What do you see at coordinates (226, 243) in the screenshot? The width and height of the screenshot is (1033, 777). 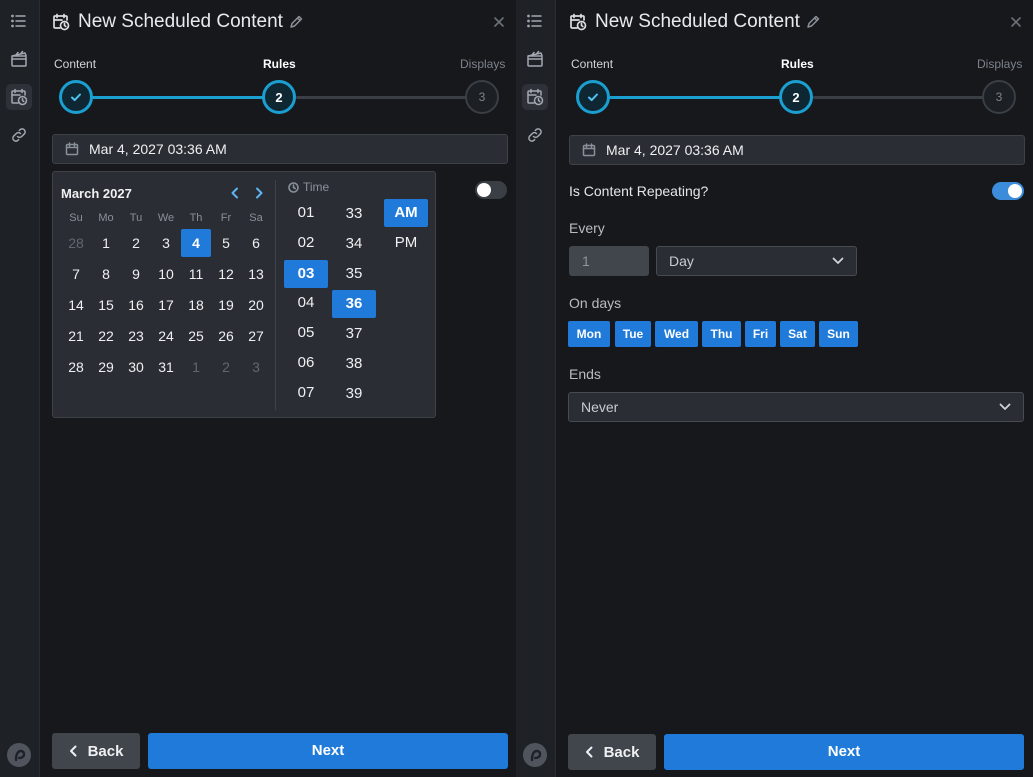 I see `calendar-day: 5` at bounding box center [226, 243].